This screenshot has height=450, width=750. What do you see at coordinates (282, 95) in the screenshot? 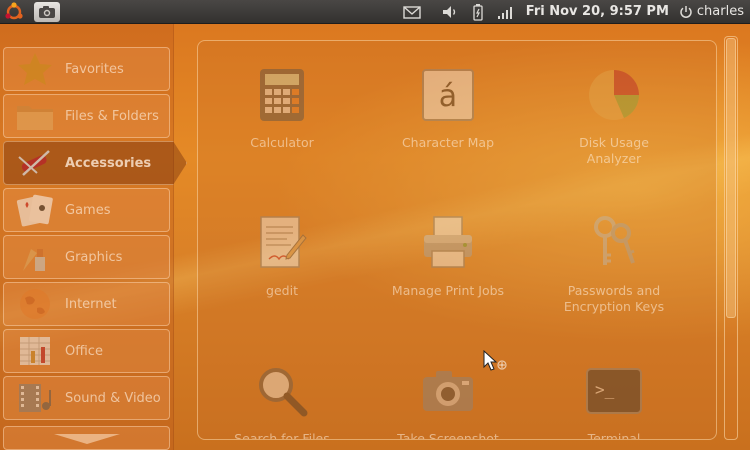
I see `calculator-icon` at bounding box center [282, 95].